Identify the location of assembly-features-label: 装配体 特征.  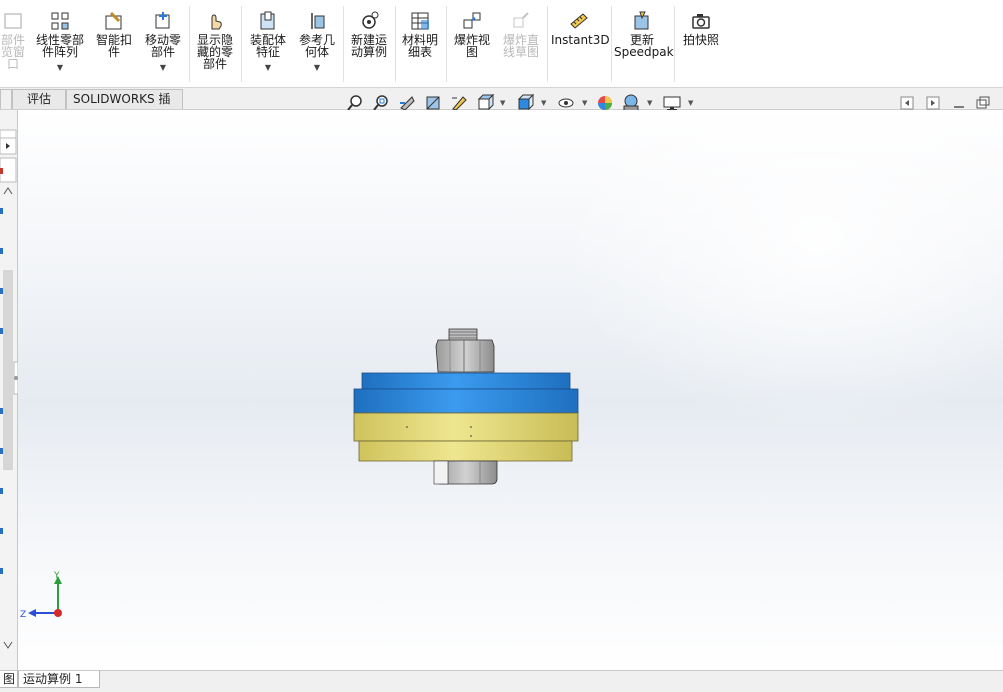
(267, 46).